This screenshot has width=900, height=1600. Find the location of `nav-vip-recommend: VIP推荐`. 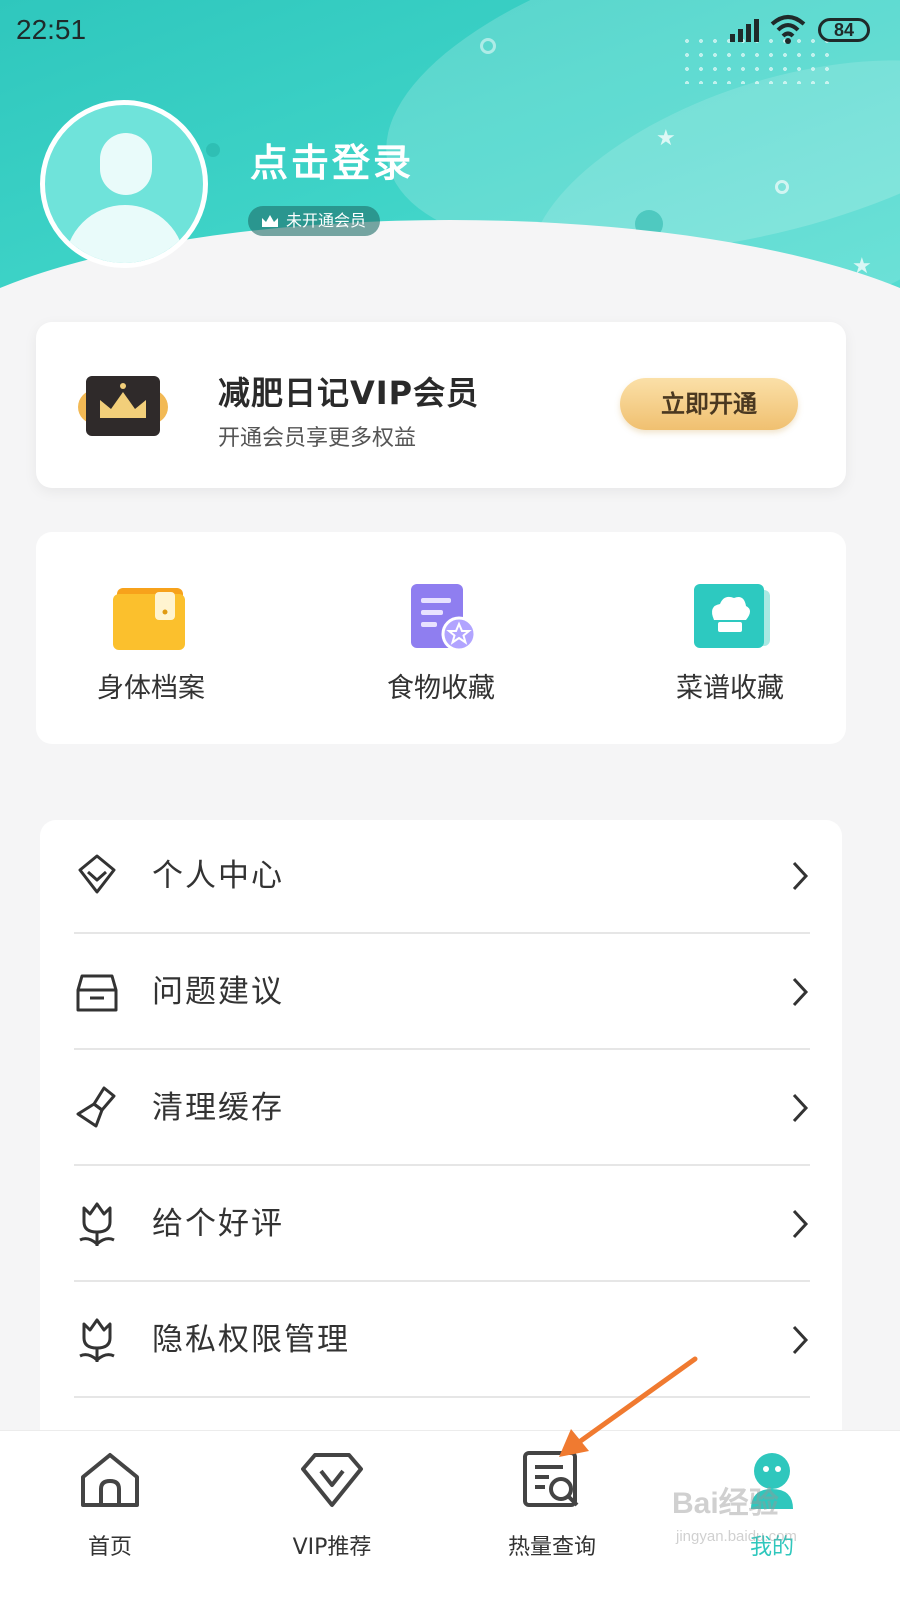

nav-vip-recommend: VIP推荐 is located at coordinates (332, 1505).